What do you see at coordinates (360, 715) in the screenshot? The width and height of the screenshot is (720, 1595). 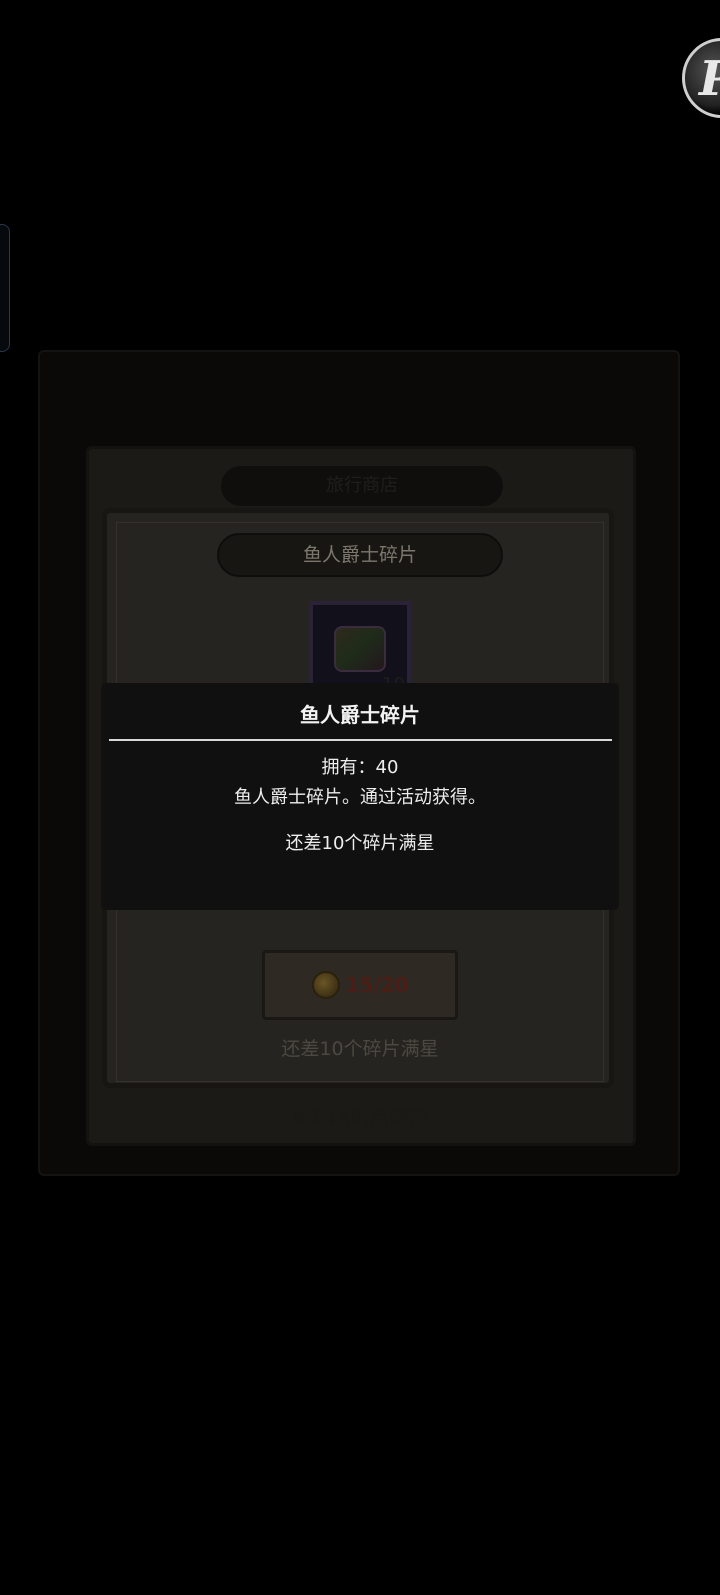 I see `tooltip-title: 鱼人爵士碎片` at bounding box center [360, 715].